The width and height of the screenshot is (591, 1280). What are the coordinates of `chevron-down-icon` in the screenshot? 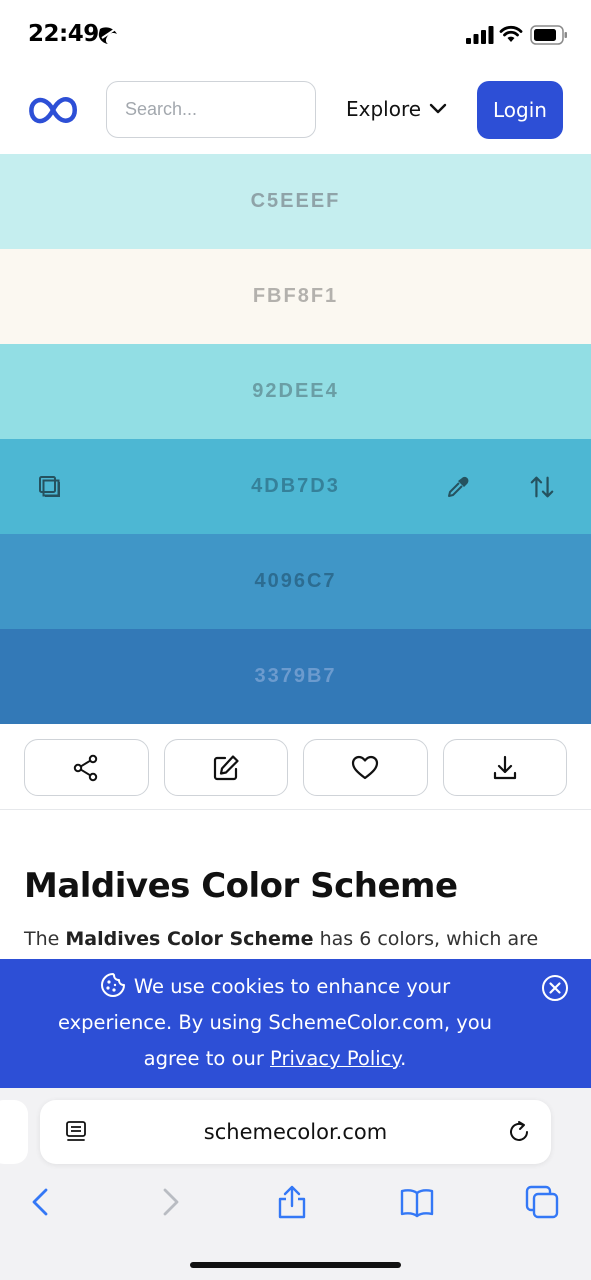 It's located at (438, 108).